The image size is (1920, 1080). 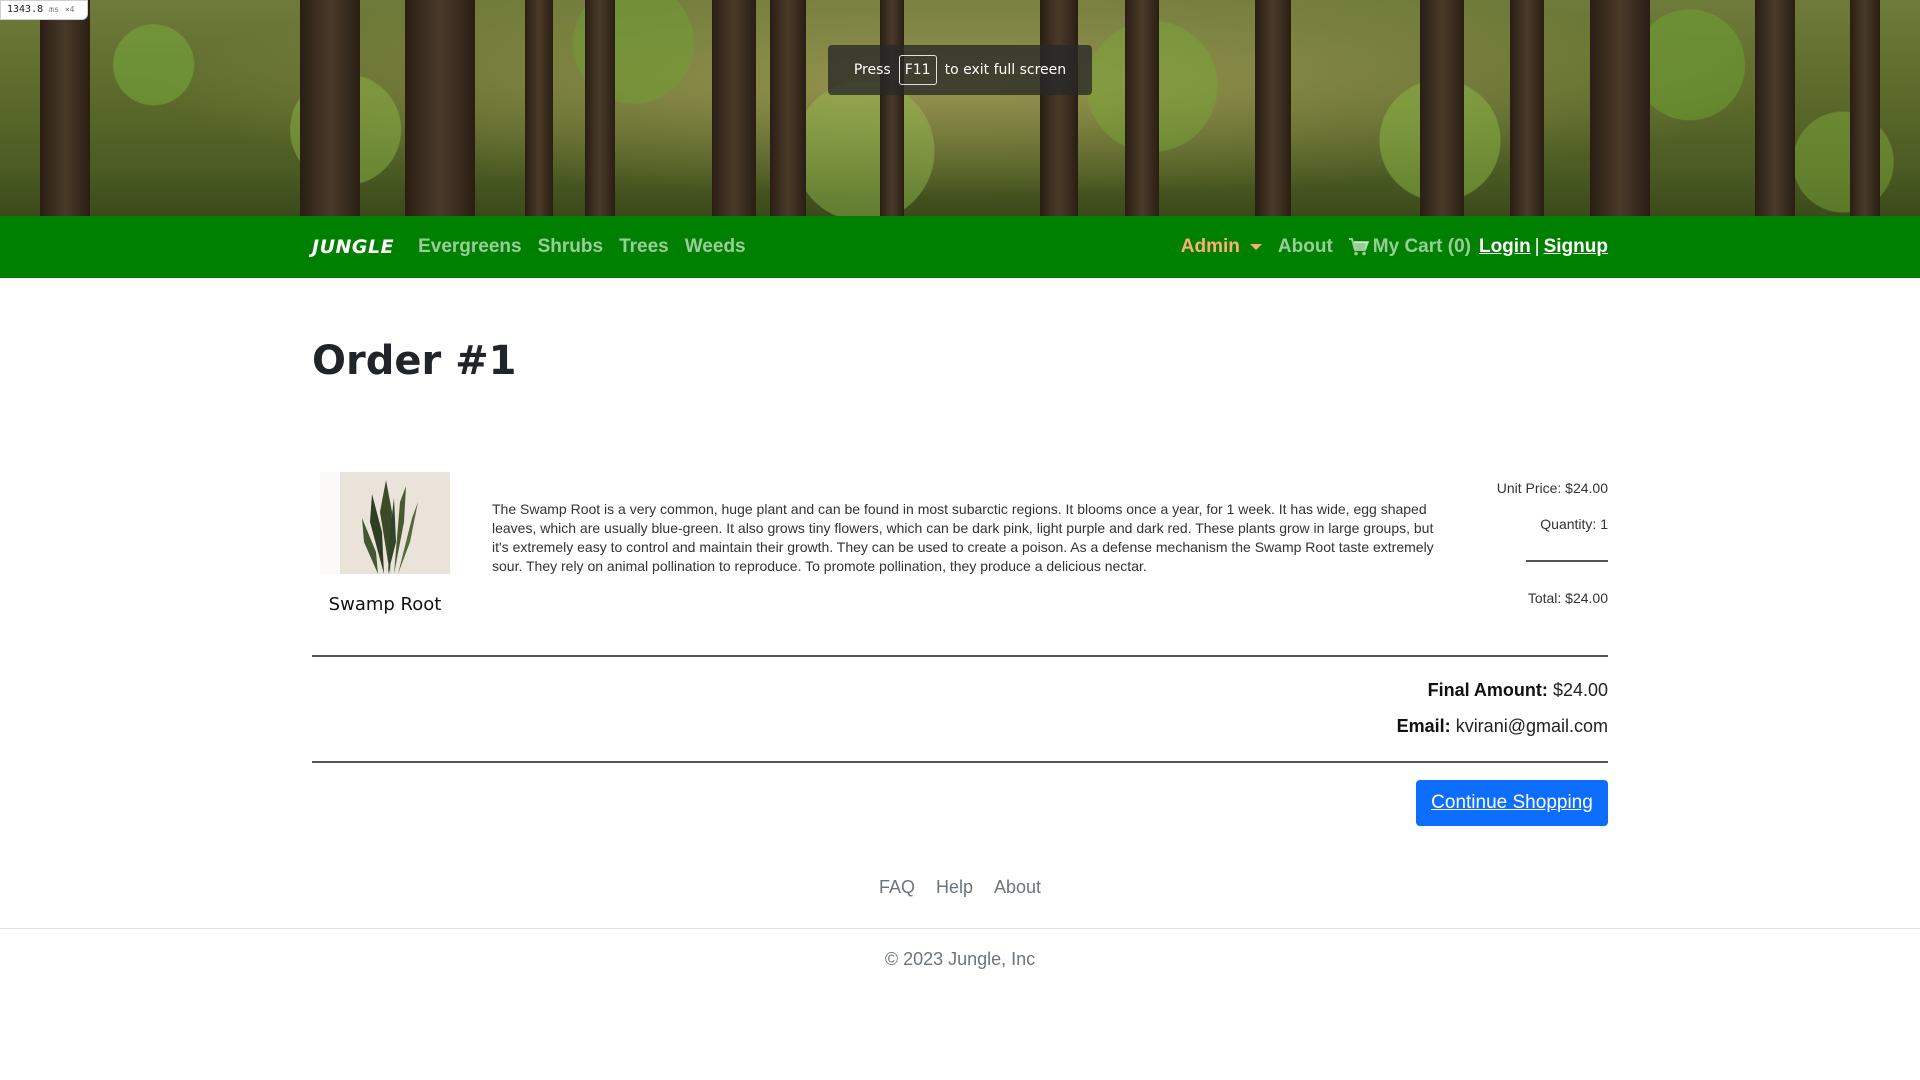 I want to click on navbar-right: Admin About My Cart (0) Login | Signup, so click(x=1394, y=247).